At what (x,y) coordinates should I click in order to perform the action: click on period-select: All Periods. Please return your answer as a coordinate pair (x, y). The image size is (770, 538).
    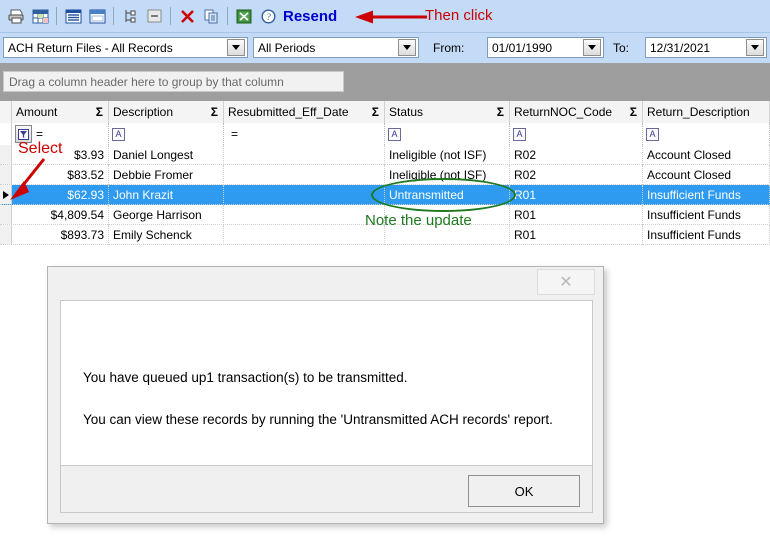
    Looking at the image, I should click on (336, 47).